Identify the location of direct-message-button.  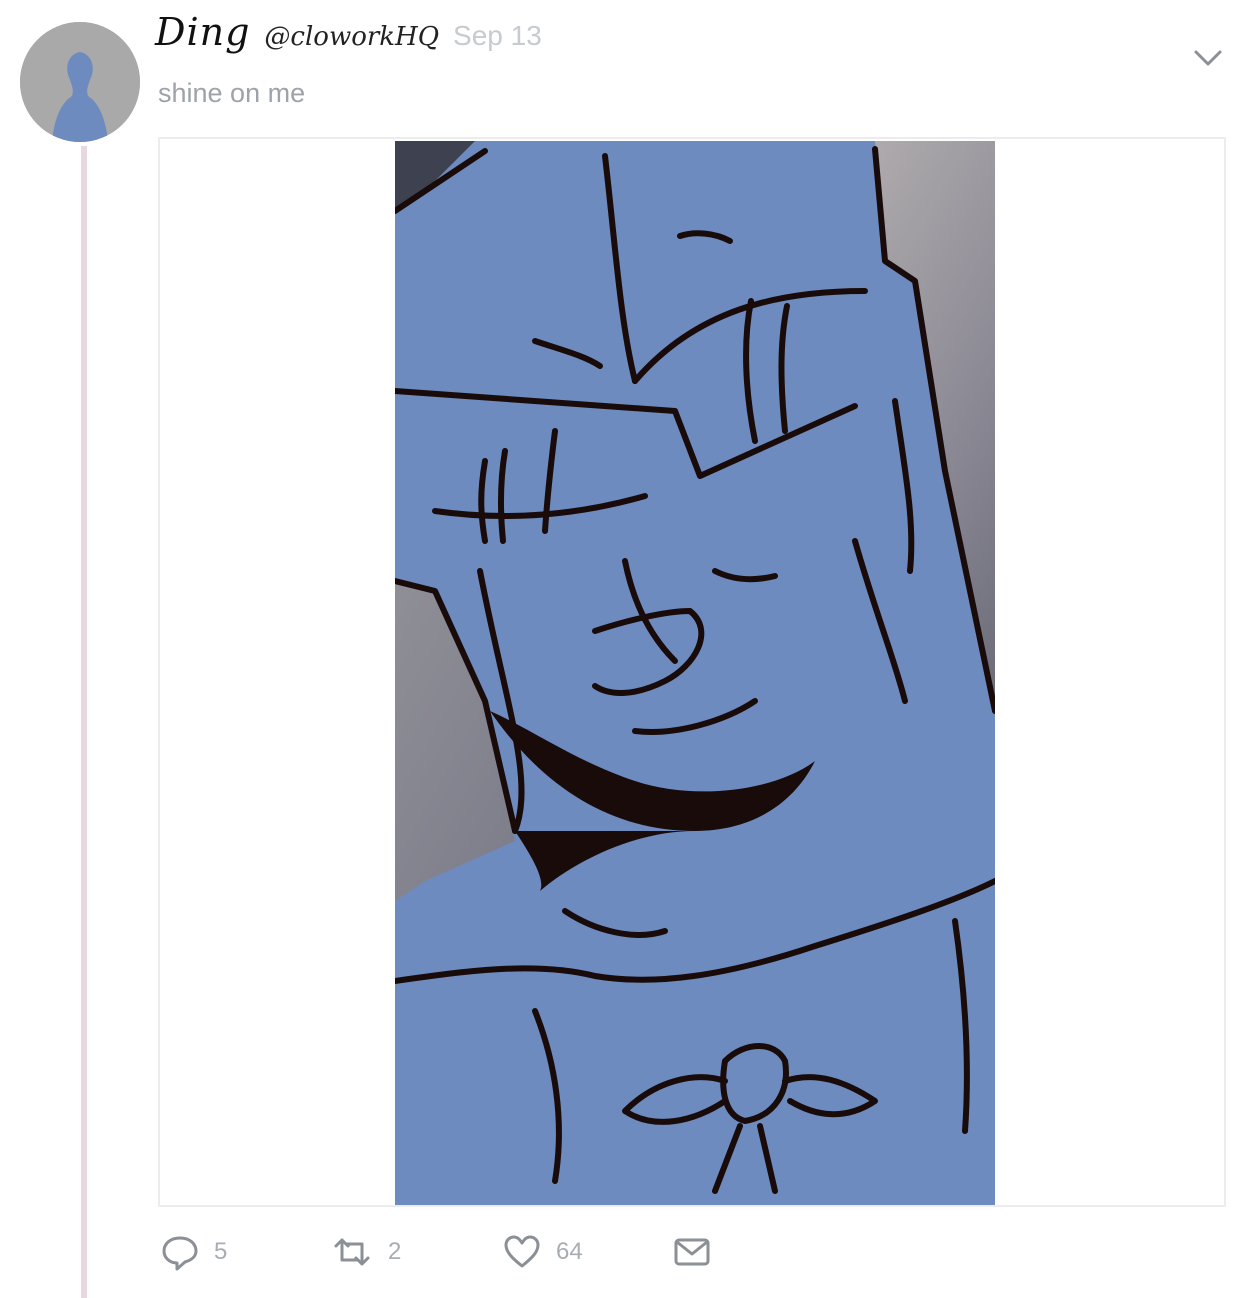
(692, 1252).